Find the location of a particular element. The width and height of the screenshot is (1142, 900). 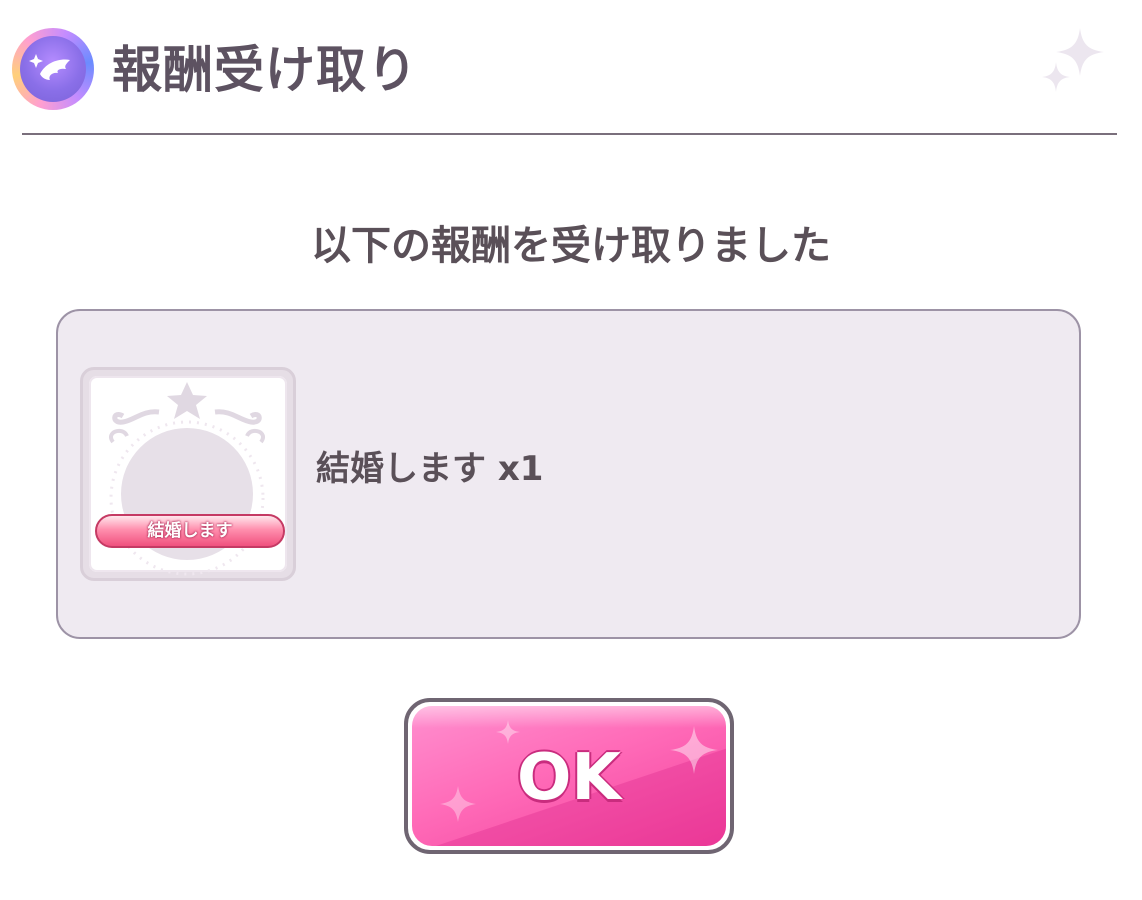

reward-message: 以下の報酬を受け取りました is located at coordinates (571, 246).